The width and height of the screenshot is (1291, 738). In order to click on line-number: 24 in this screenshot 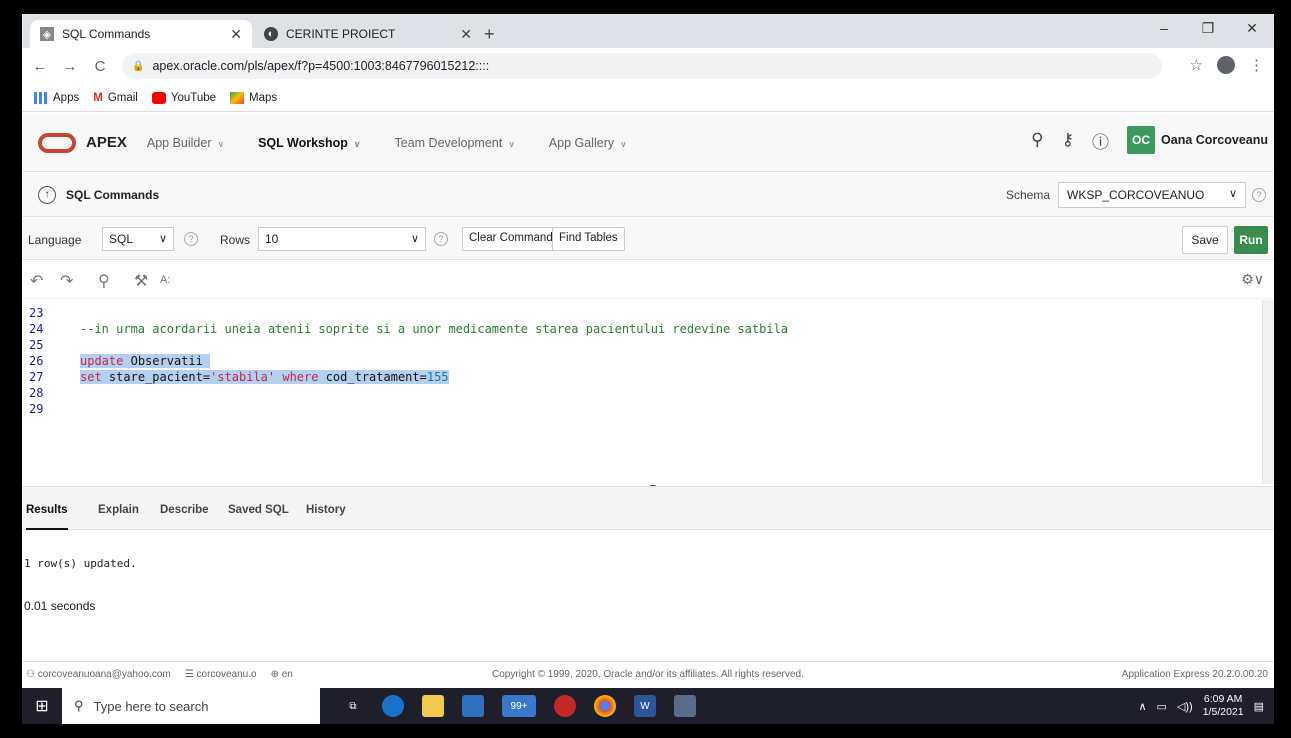, I will do `click(36, 329)`.